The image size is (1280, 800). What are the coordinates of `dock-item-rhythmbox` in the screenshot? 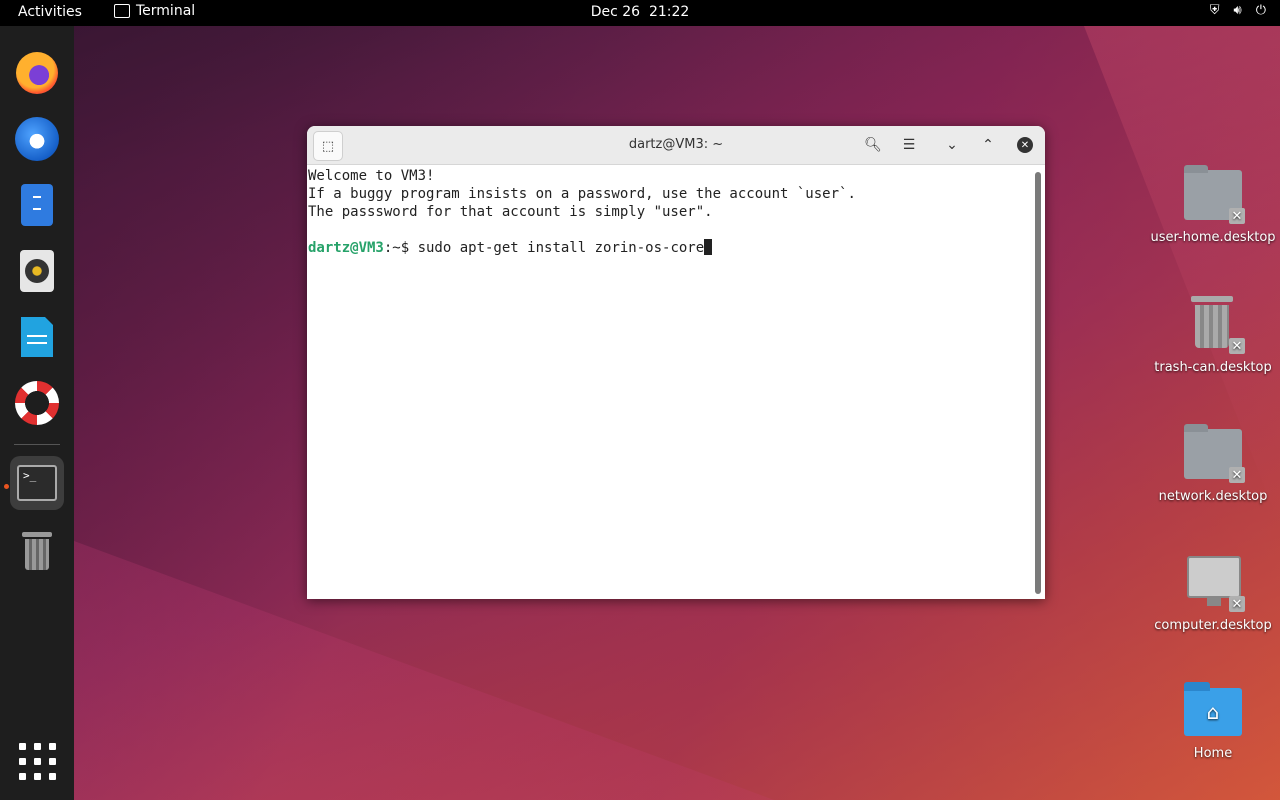 It's located at (37, 271).